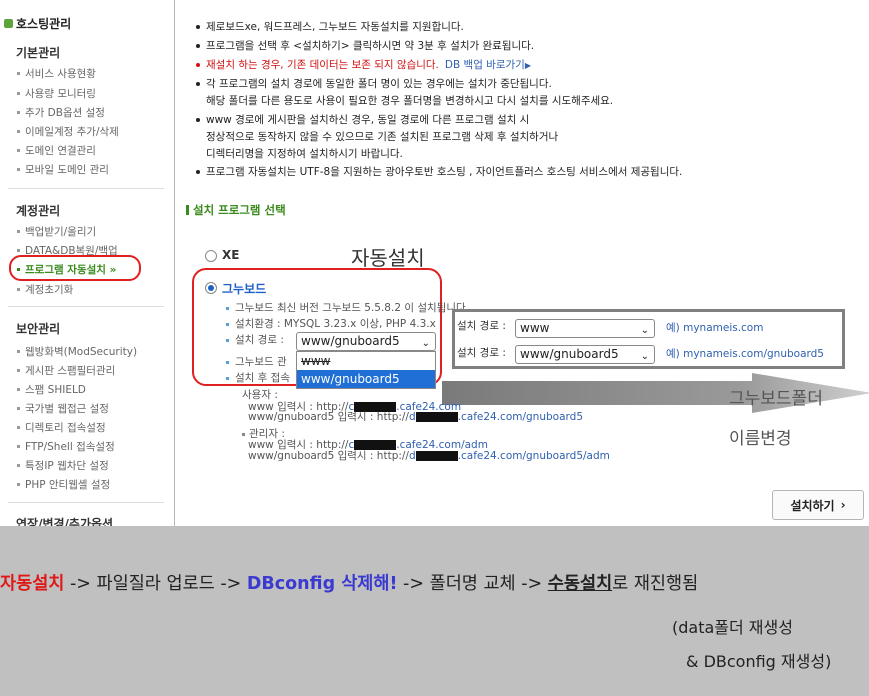 The image size is (869, 696). What do you see at coordinates (256, 361) in the screenshot?
I see `gnu-admin: 그누보드 관` at bounding box center [256, 361].